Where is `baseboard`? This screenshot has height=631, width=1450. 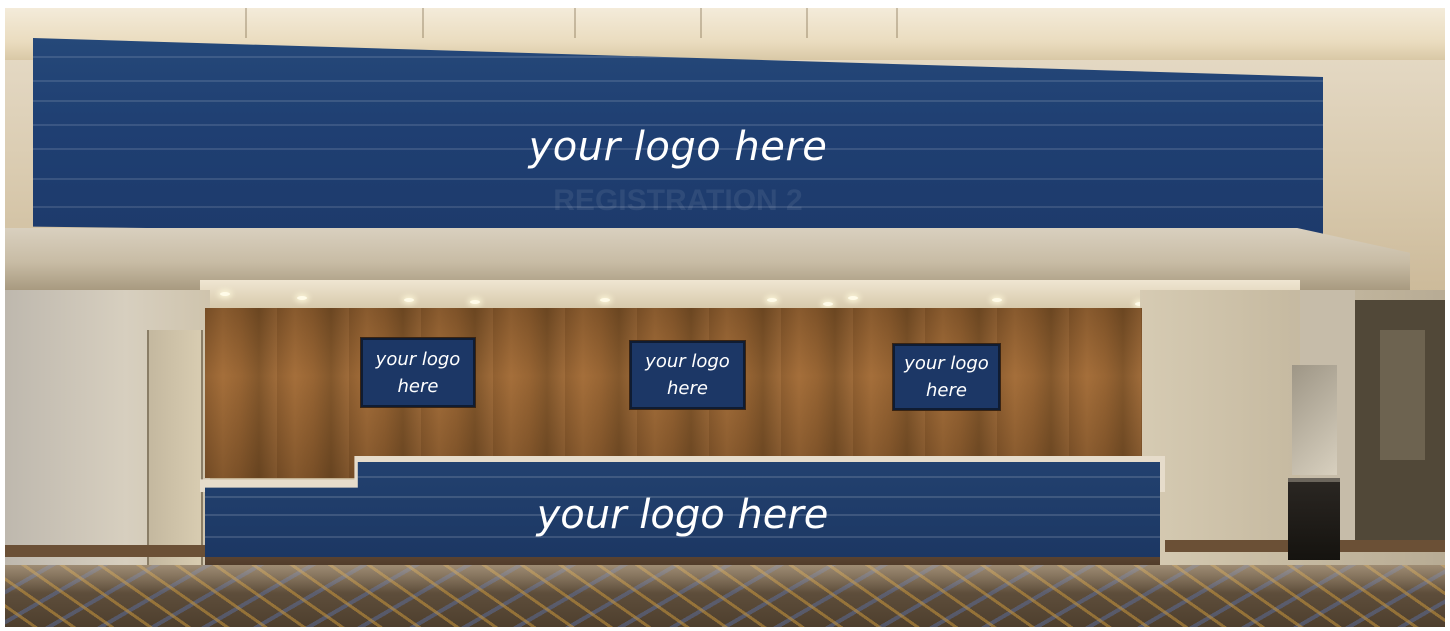 baseboard is located at coordinates (105, 551).